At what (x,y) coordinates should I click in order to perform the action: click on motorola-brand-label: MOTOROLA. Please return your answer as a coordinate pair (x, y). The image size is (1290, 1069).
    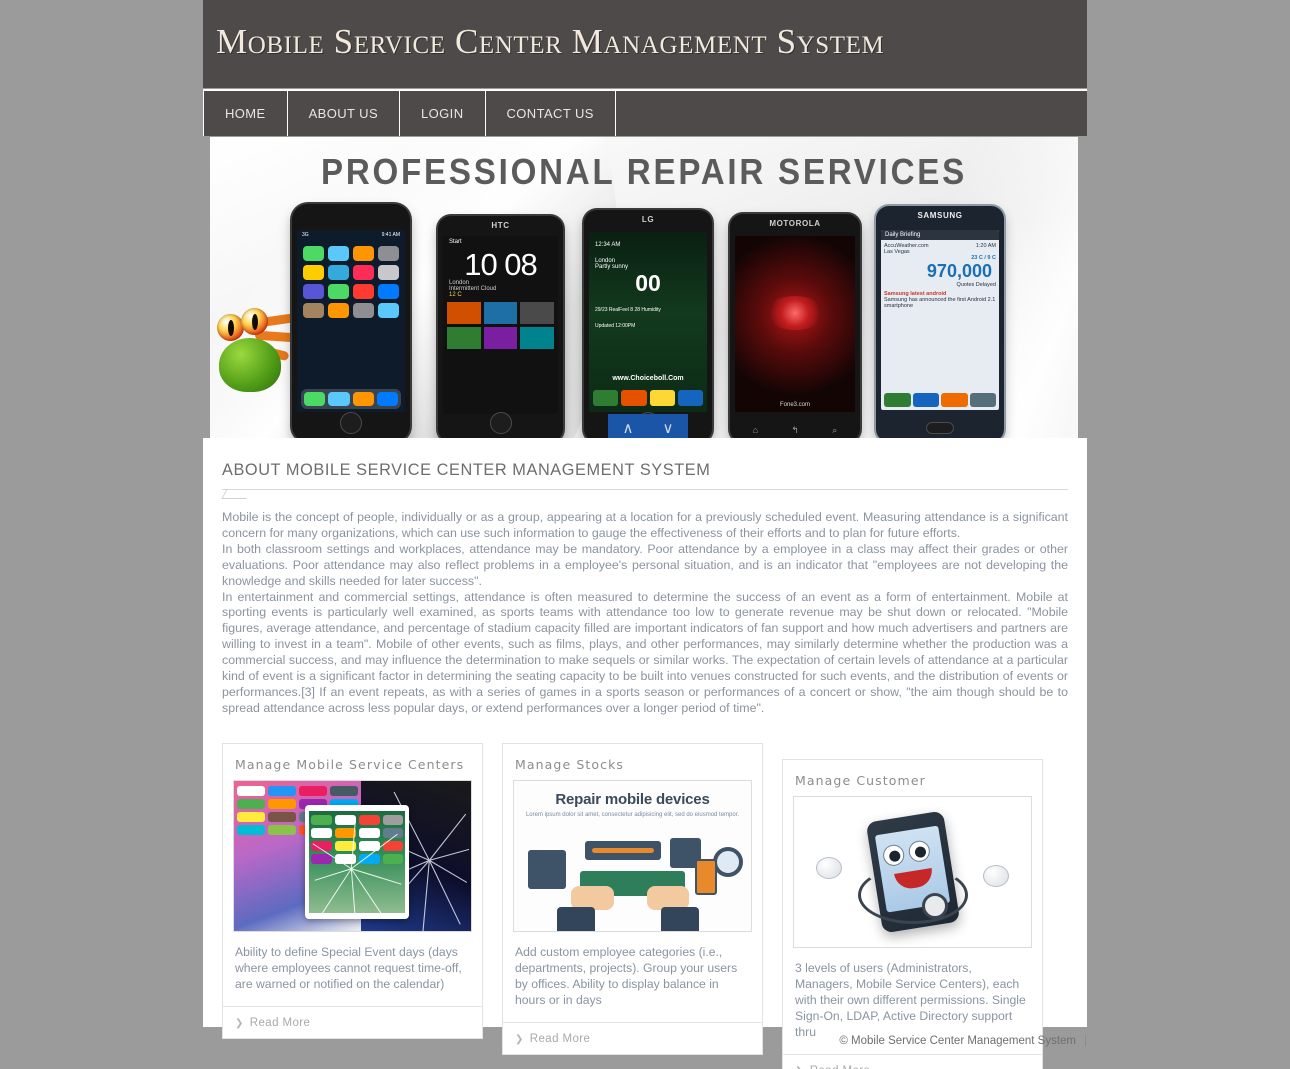
    Looking at the image, I should click on (795, 223).